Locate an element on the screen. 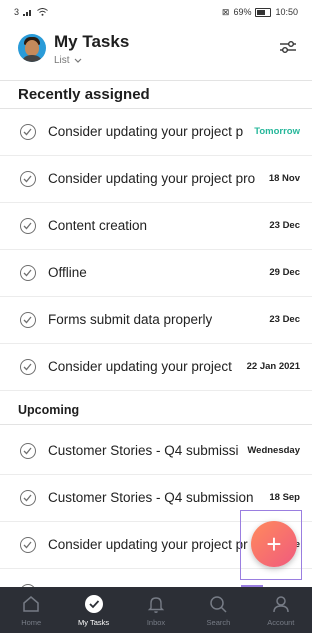 The width and height of the screenshot is (320, 633). nav-label: Home is located at coordinates (31, 622).